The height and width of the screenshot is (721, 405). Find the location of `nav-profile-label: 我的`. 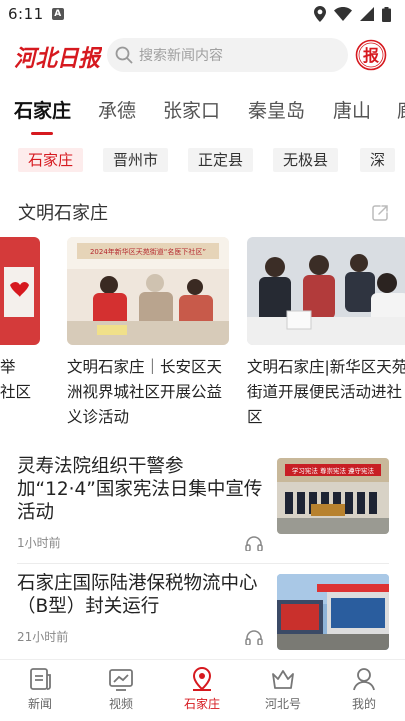

nav-profile-label: 我的 is located at coordinates (363, 704).